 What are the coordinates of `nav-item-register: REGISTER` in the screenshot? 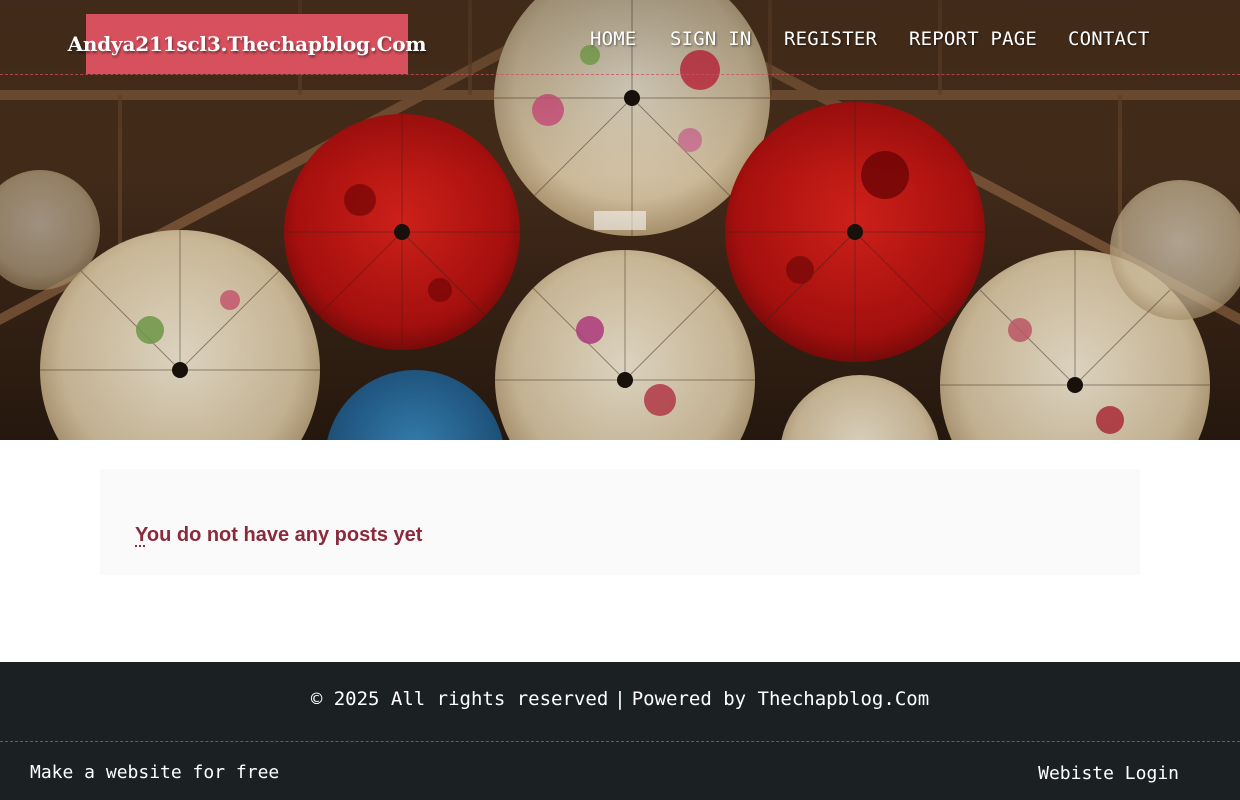 It's located at (830, 39).